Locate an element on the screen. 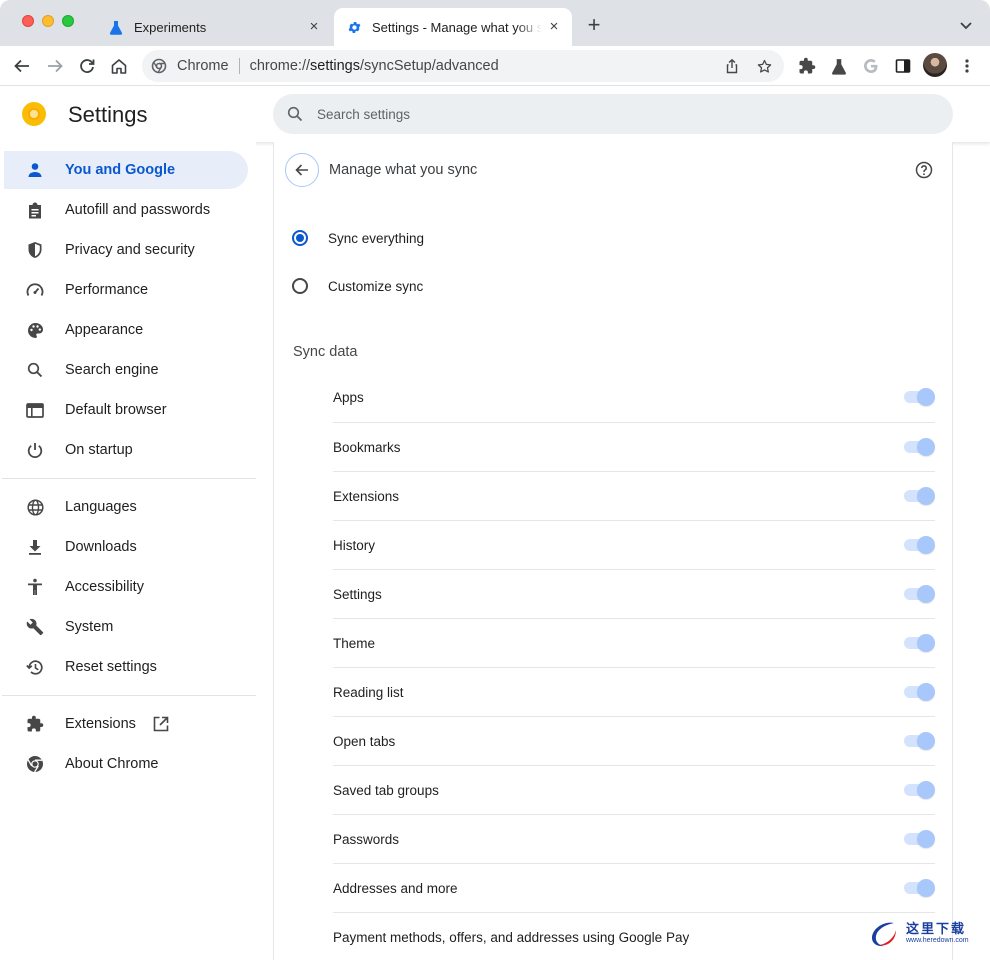  sidebar-item-label: Autofill and passwords is located at coordinates (138, 210).